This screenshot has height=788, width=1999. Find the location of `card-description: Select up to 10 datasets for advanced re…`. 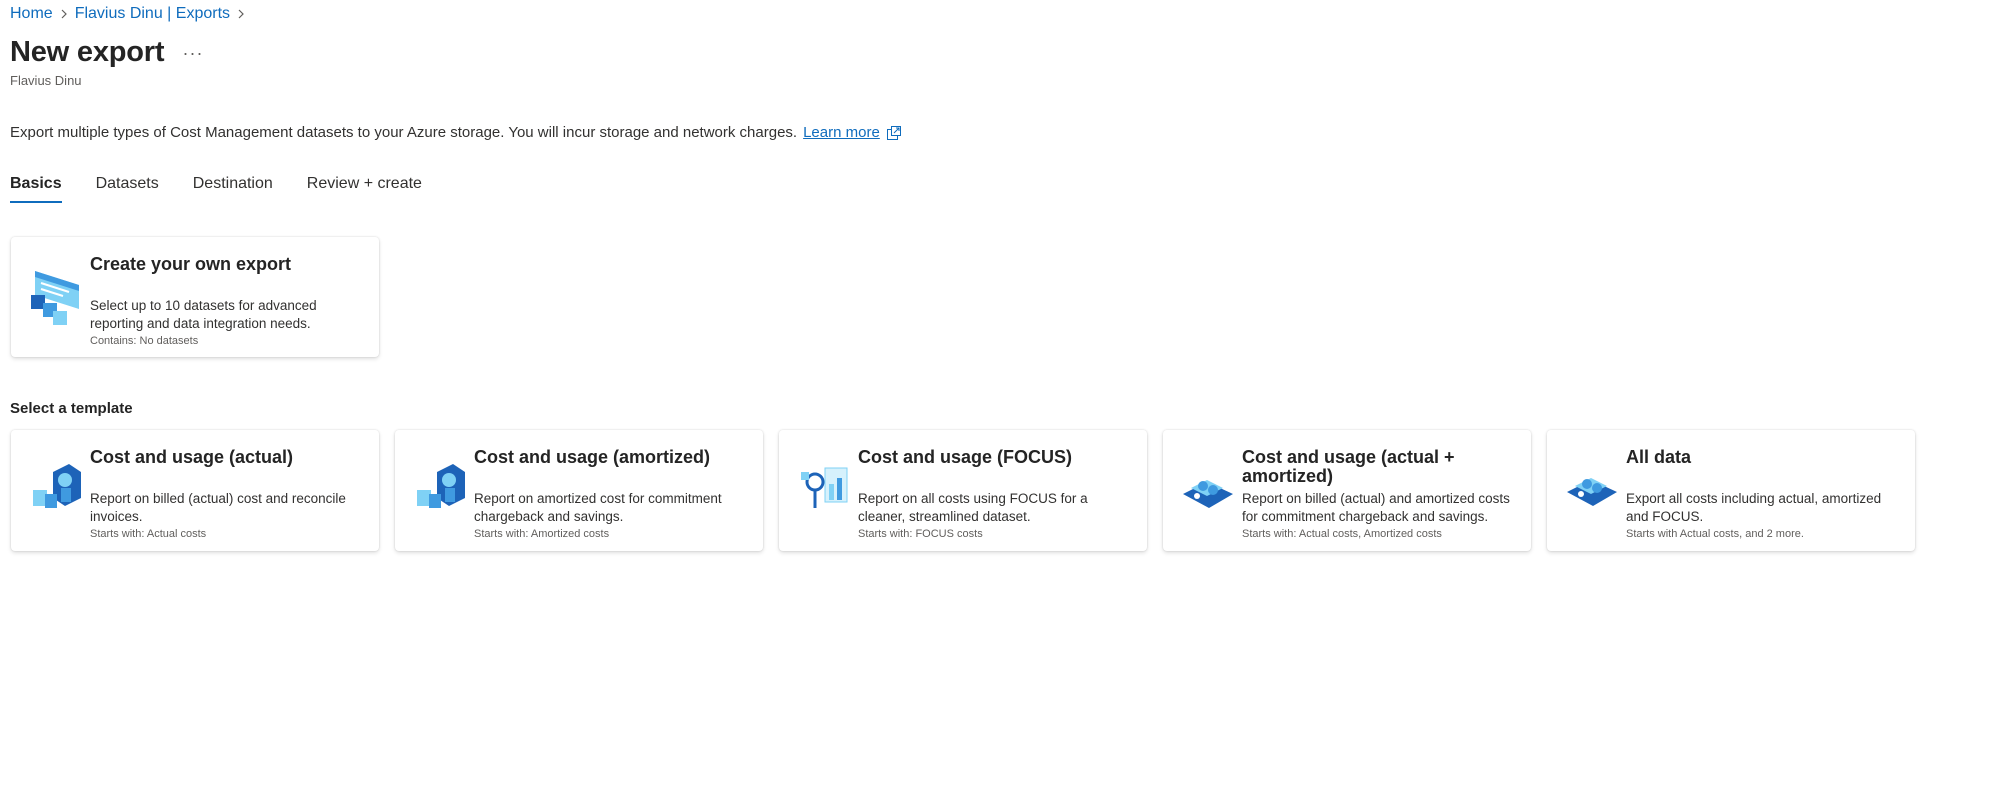

card-description: Select up to 10 datasets for advanced re… is located at coordinates (203, 314).